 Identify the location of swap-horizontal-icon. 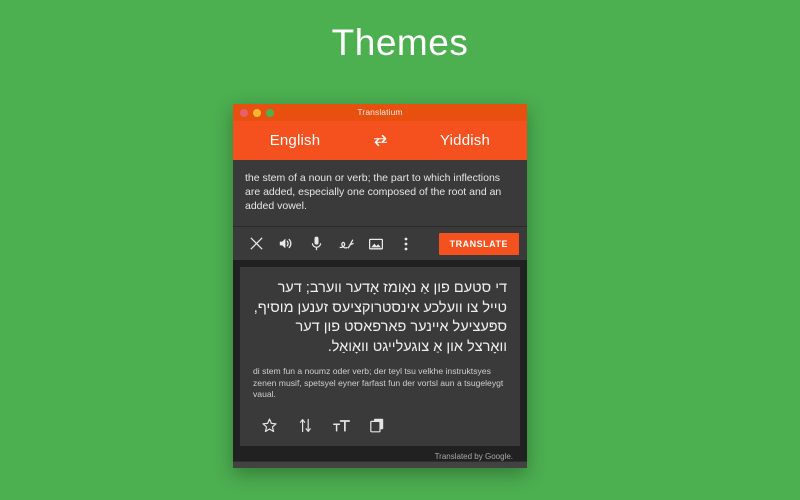
(380, 140).